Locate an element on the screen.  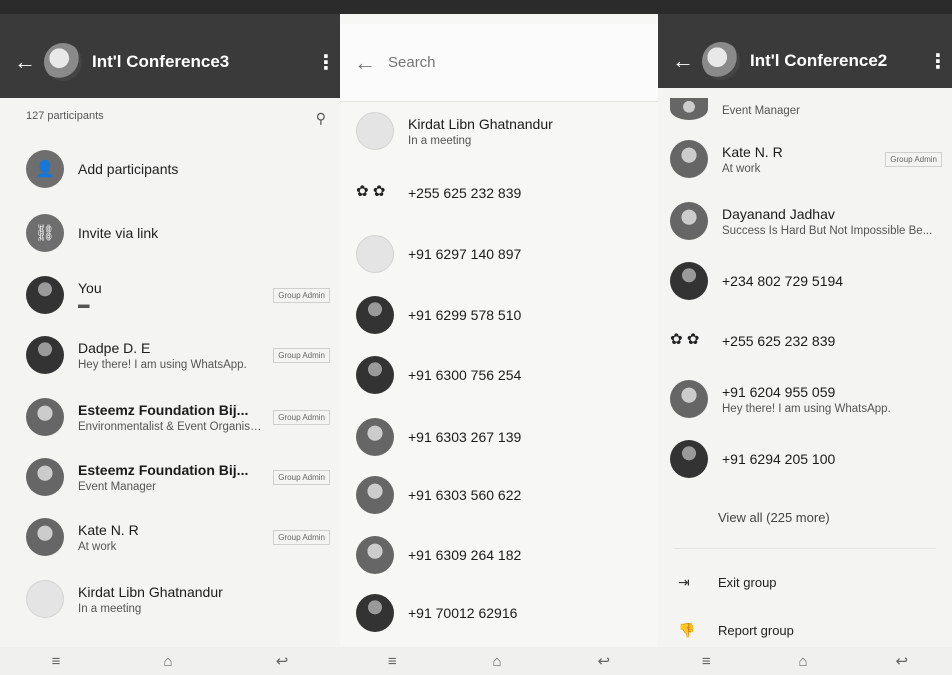
member-name: +91 6294 205 100 is located at coordinates (779, 459).